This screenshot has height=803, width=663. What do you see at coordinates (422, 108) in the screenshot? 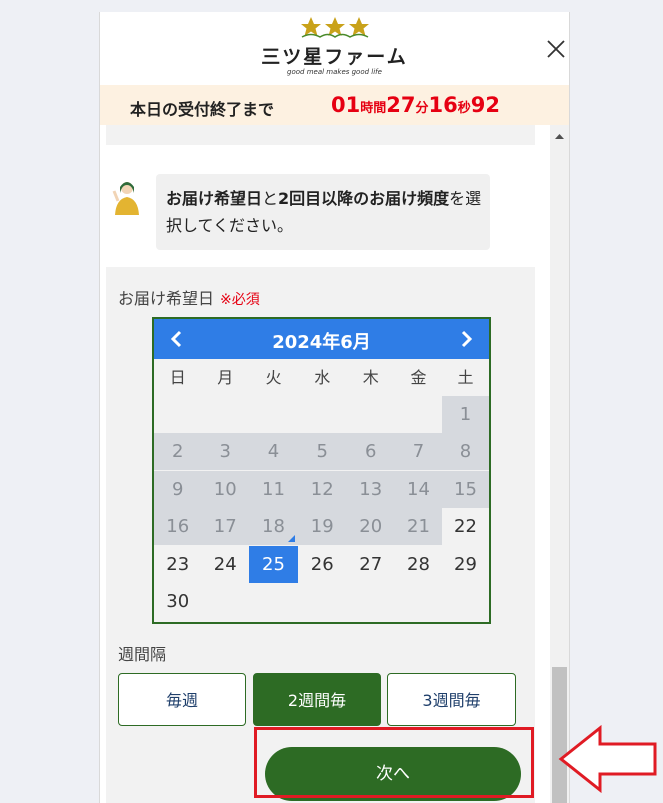
I see `timer-minutes-unit: 分` at bounding box center [422, 108].